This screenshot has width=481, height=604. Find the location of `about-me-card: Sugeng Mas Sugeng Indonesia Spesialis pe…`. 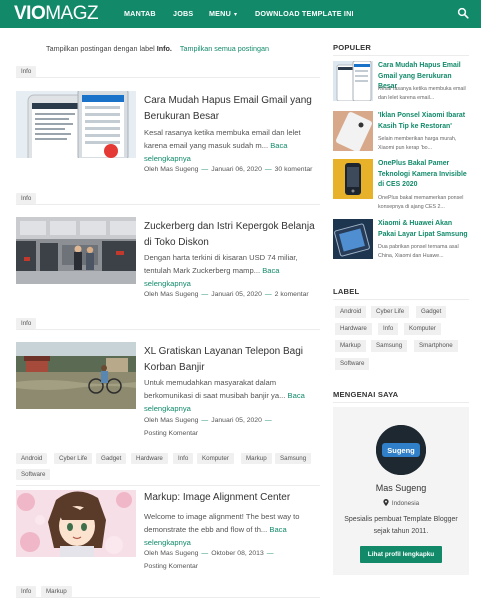

about-me-card: Sugeng Mas Sugeng Indonesia Spesialis pe… is located at coordinates (401, 491).